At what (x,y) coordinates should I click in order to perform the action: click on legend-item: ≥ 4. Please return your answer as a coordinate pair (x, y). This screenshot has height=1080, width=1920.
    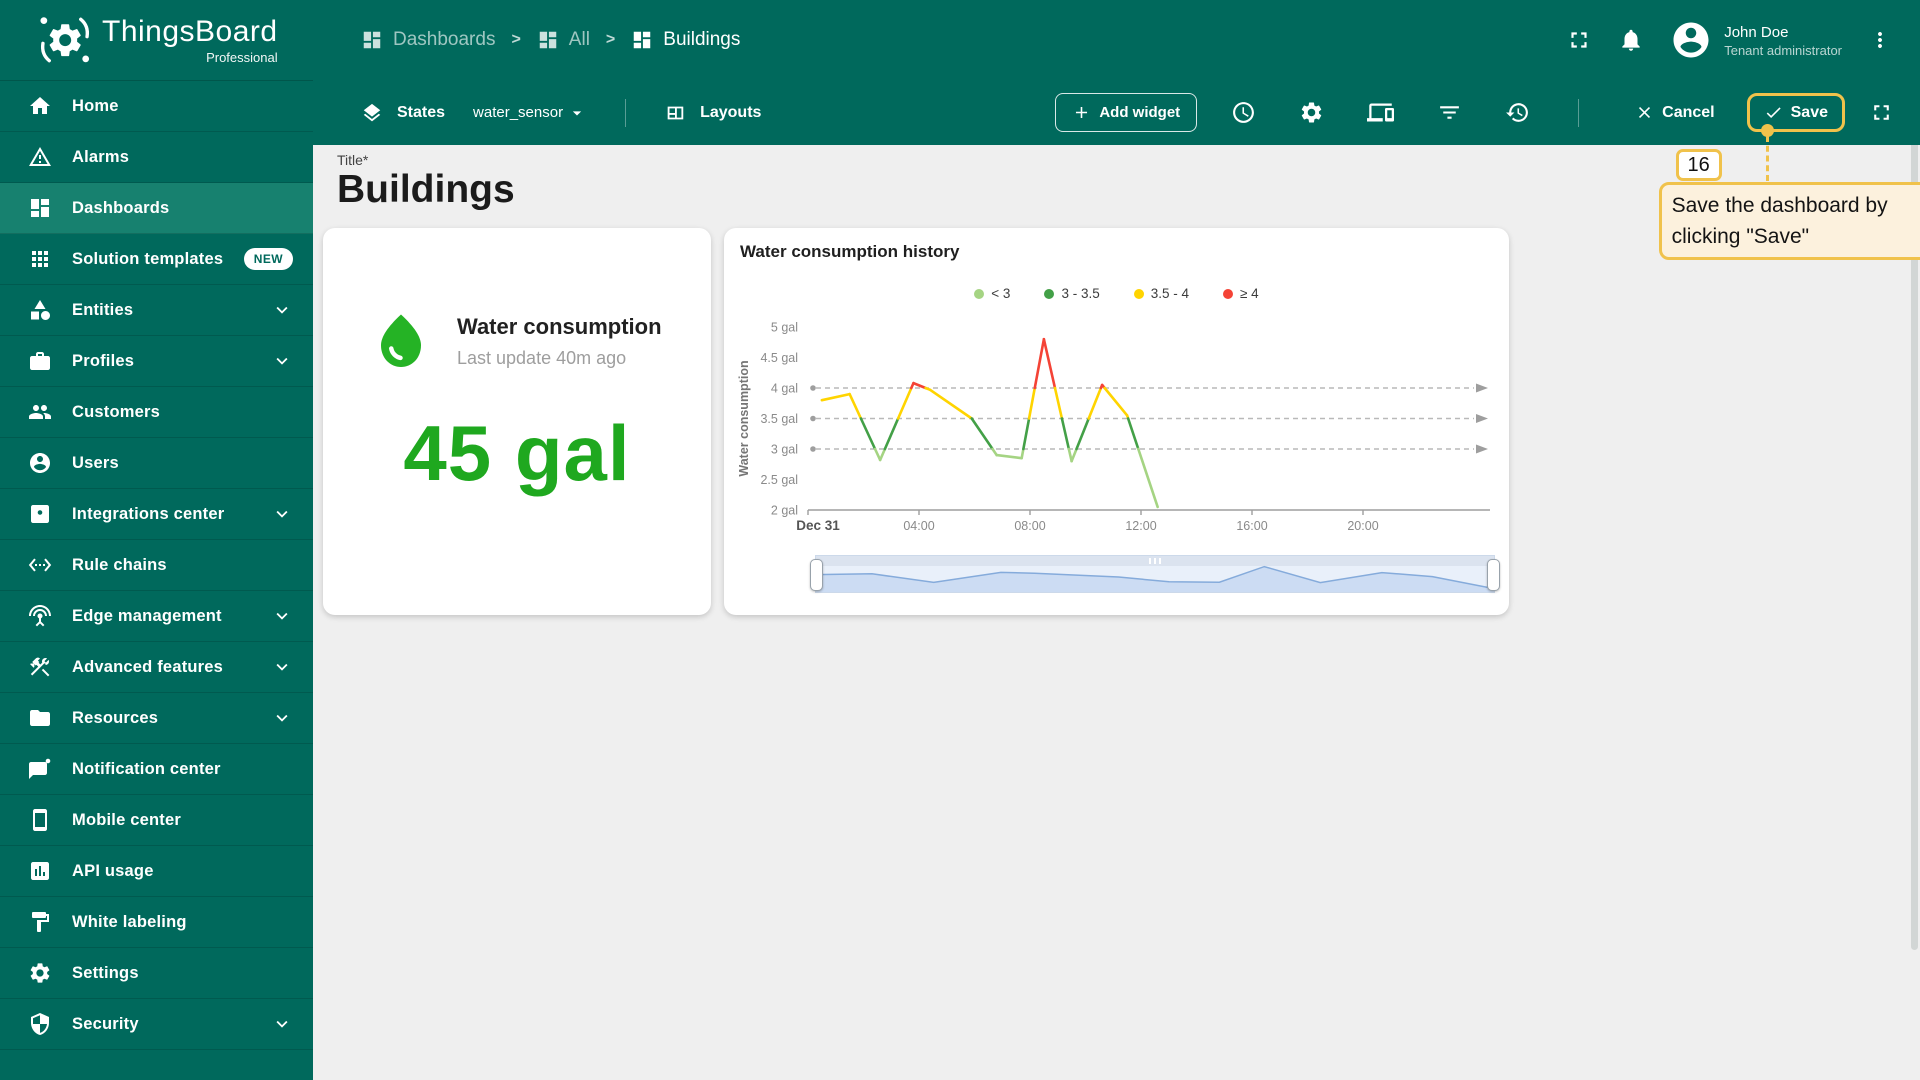
    Looking at the image, I should click on (1241, 293).